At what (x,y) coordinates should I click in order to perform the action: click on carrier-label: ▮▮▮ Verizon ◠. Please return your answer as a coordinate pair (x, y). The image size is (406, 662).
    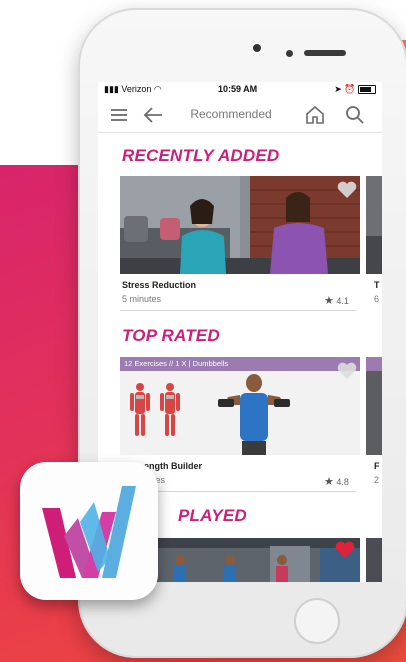
    Looking at the image, I should click on (133, 89).